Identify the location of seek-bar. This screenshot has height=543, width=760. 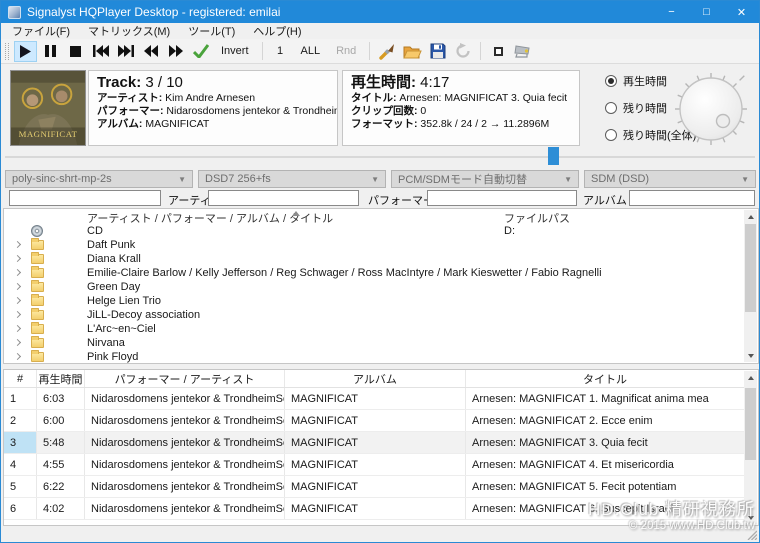
(380, 157).